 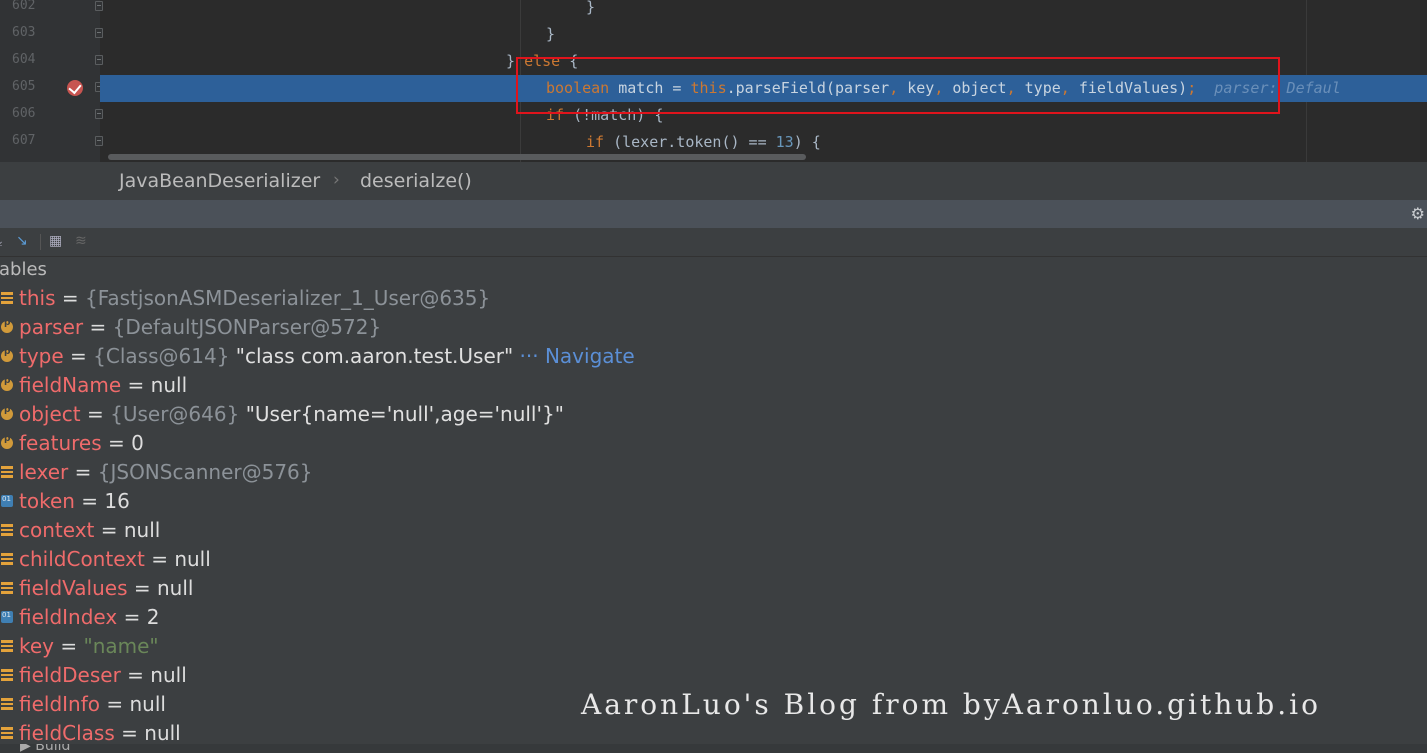 What do you see at coordinates (713, 588) in the screenshot?
I see `variable-row: fieldValues = null` at bounding box center [713, 588].